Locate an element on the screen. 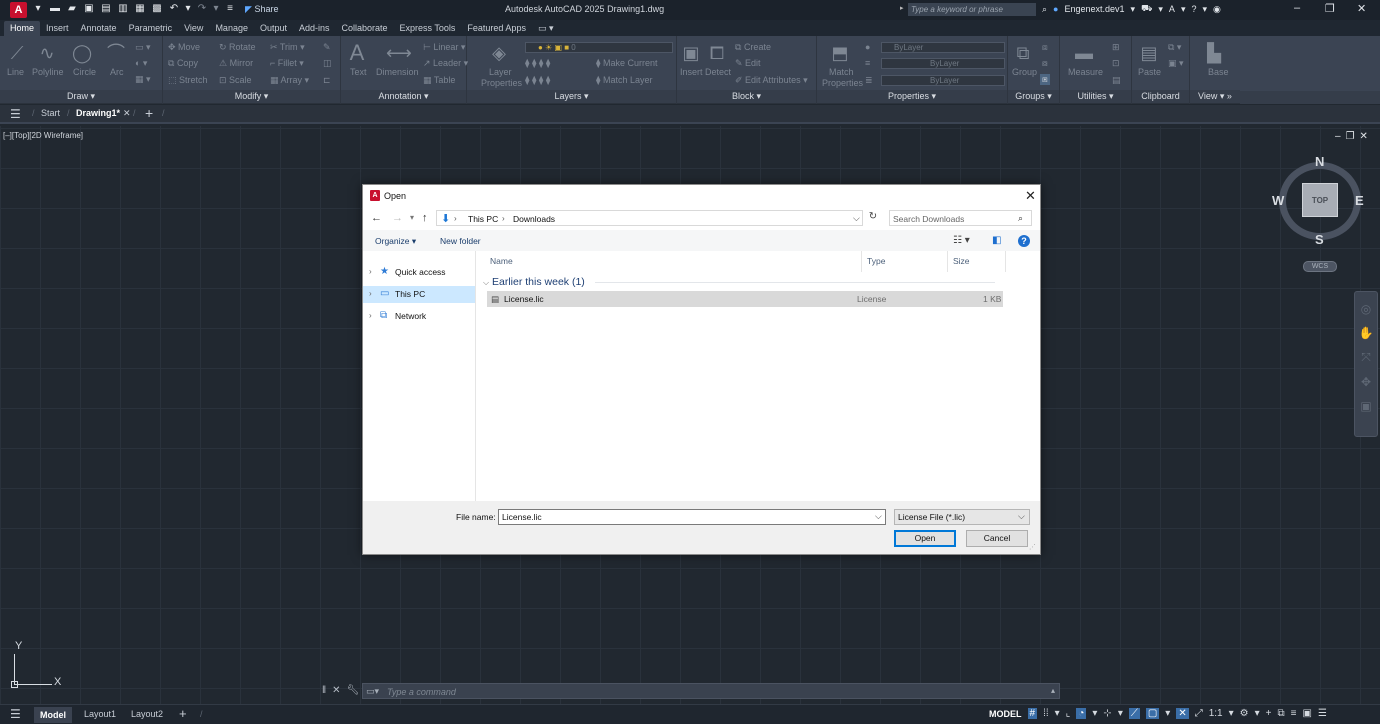 Image resolution: width=1380 pixels, height=724 pixels. chevron-down-icon: ⌵ is located at coordinates (1021, 516).